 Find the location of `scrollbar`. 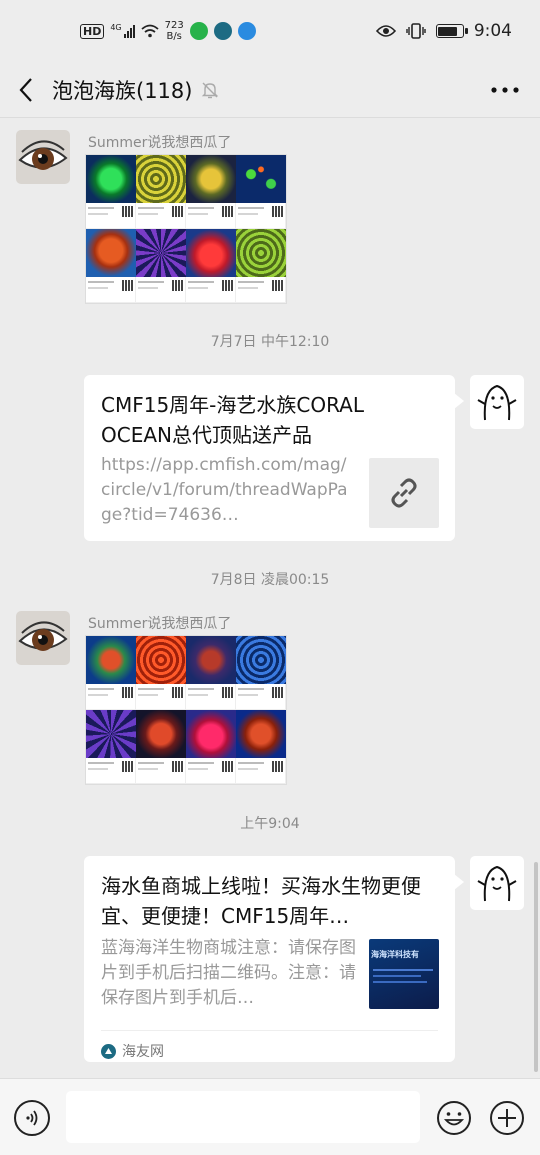

scrollbar is located at coordinates (536, 967).